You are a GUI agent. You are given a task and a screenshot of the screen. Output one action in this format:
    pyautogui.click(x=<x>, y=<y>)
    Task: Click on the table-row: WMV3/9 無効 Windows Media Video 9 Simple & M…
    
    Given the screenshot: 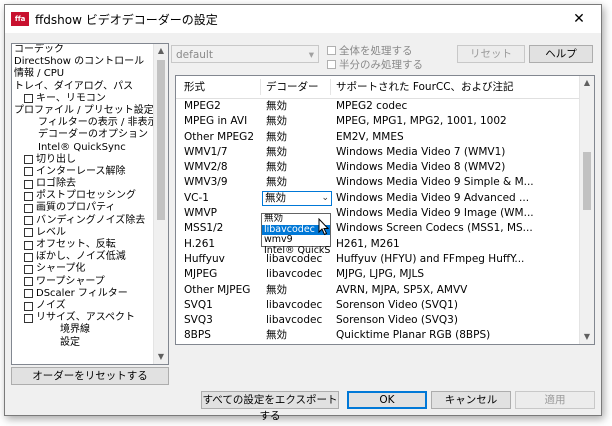 What is the action you would take?
    pyautogui.click(x=378, y=182)
    